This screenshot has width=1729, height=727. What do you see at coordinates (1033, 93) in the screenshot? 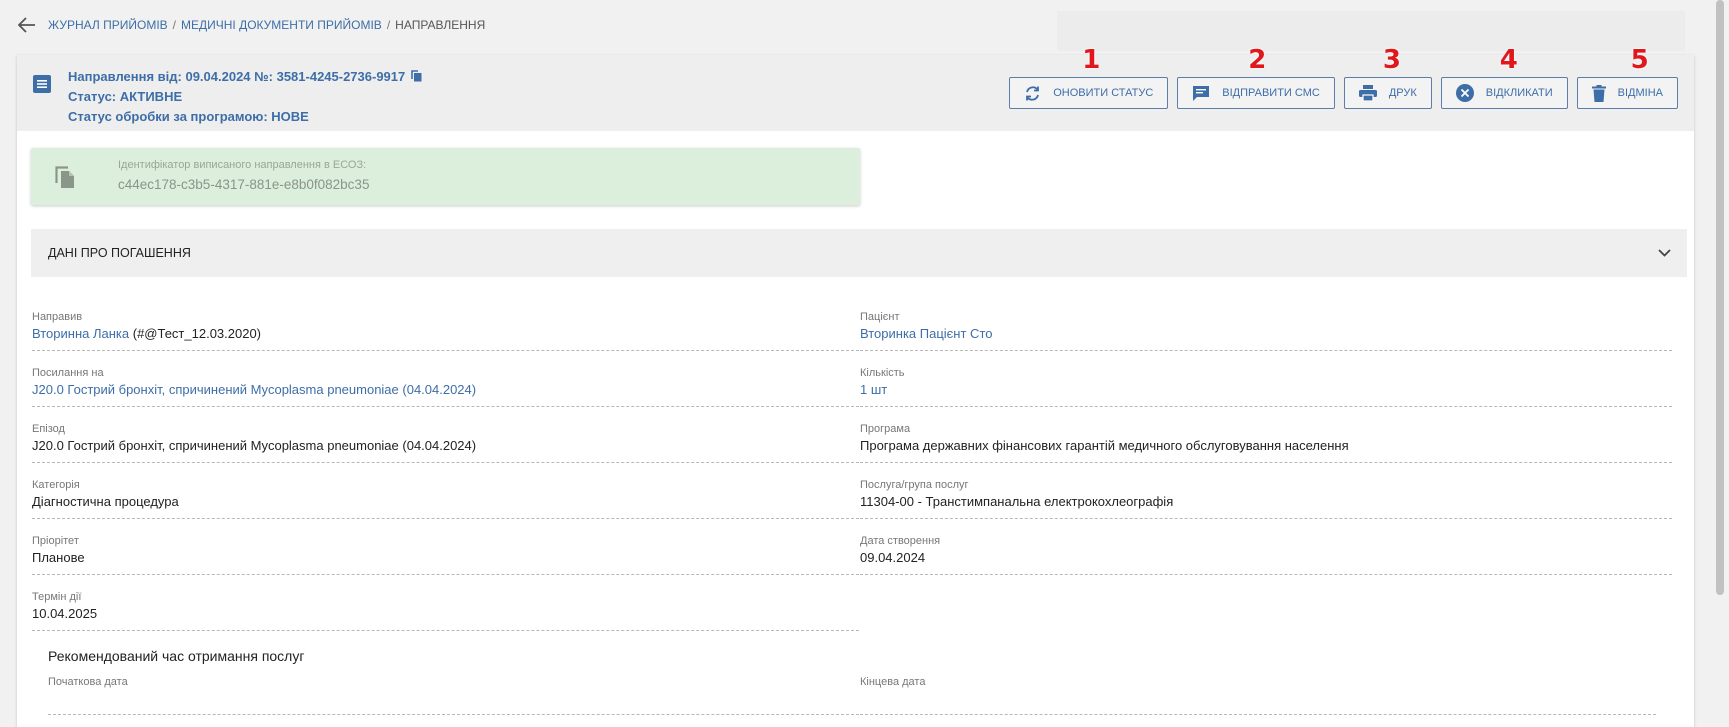
I see `refresh-icon` at bounding box center [1033, 93].